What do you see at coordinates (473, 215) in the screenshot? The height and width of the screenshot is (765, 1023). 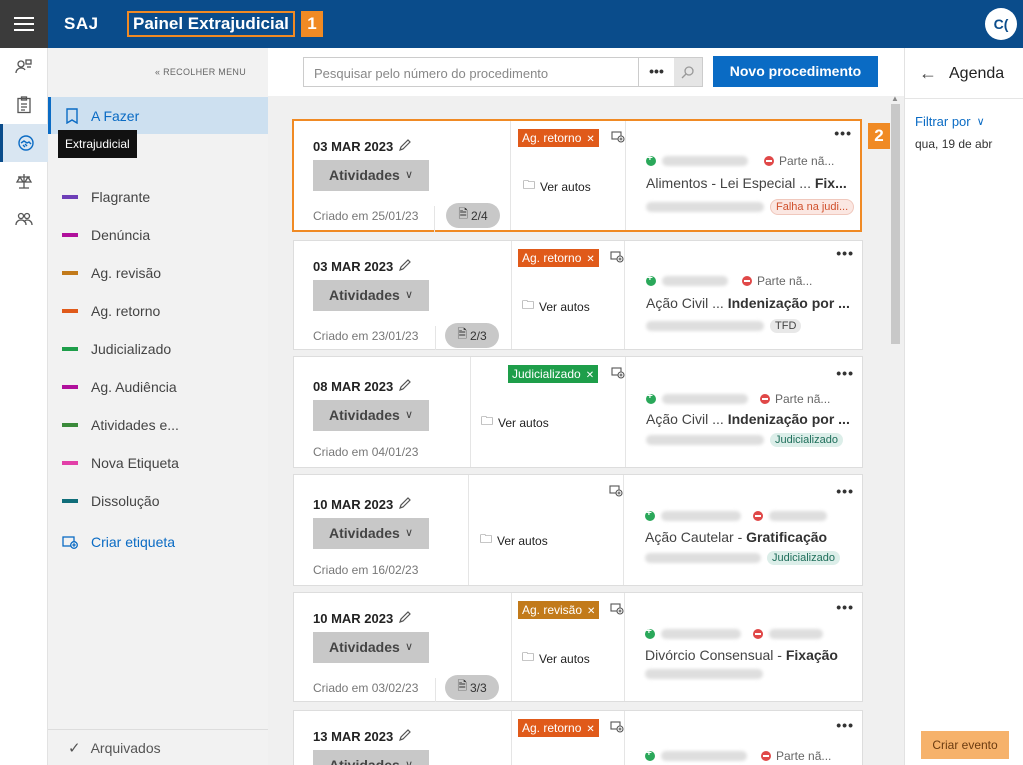 I see `pages-badge: 🗎 2/4` at bounding box center [473, 215].